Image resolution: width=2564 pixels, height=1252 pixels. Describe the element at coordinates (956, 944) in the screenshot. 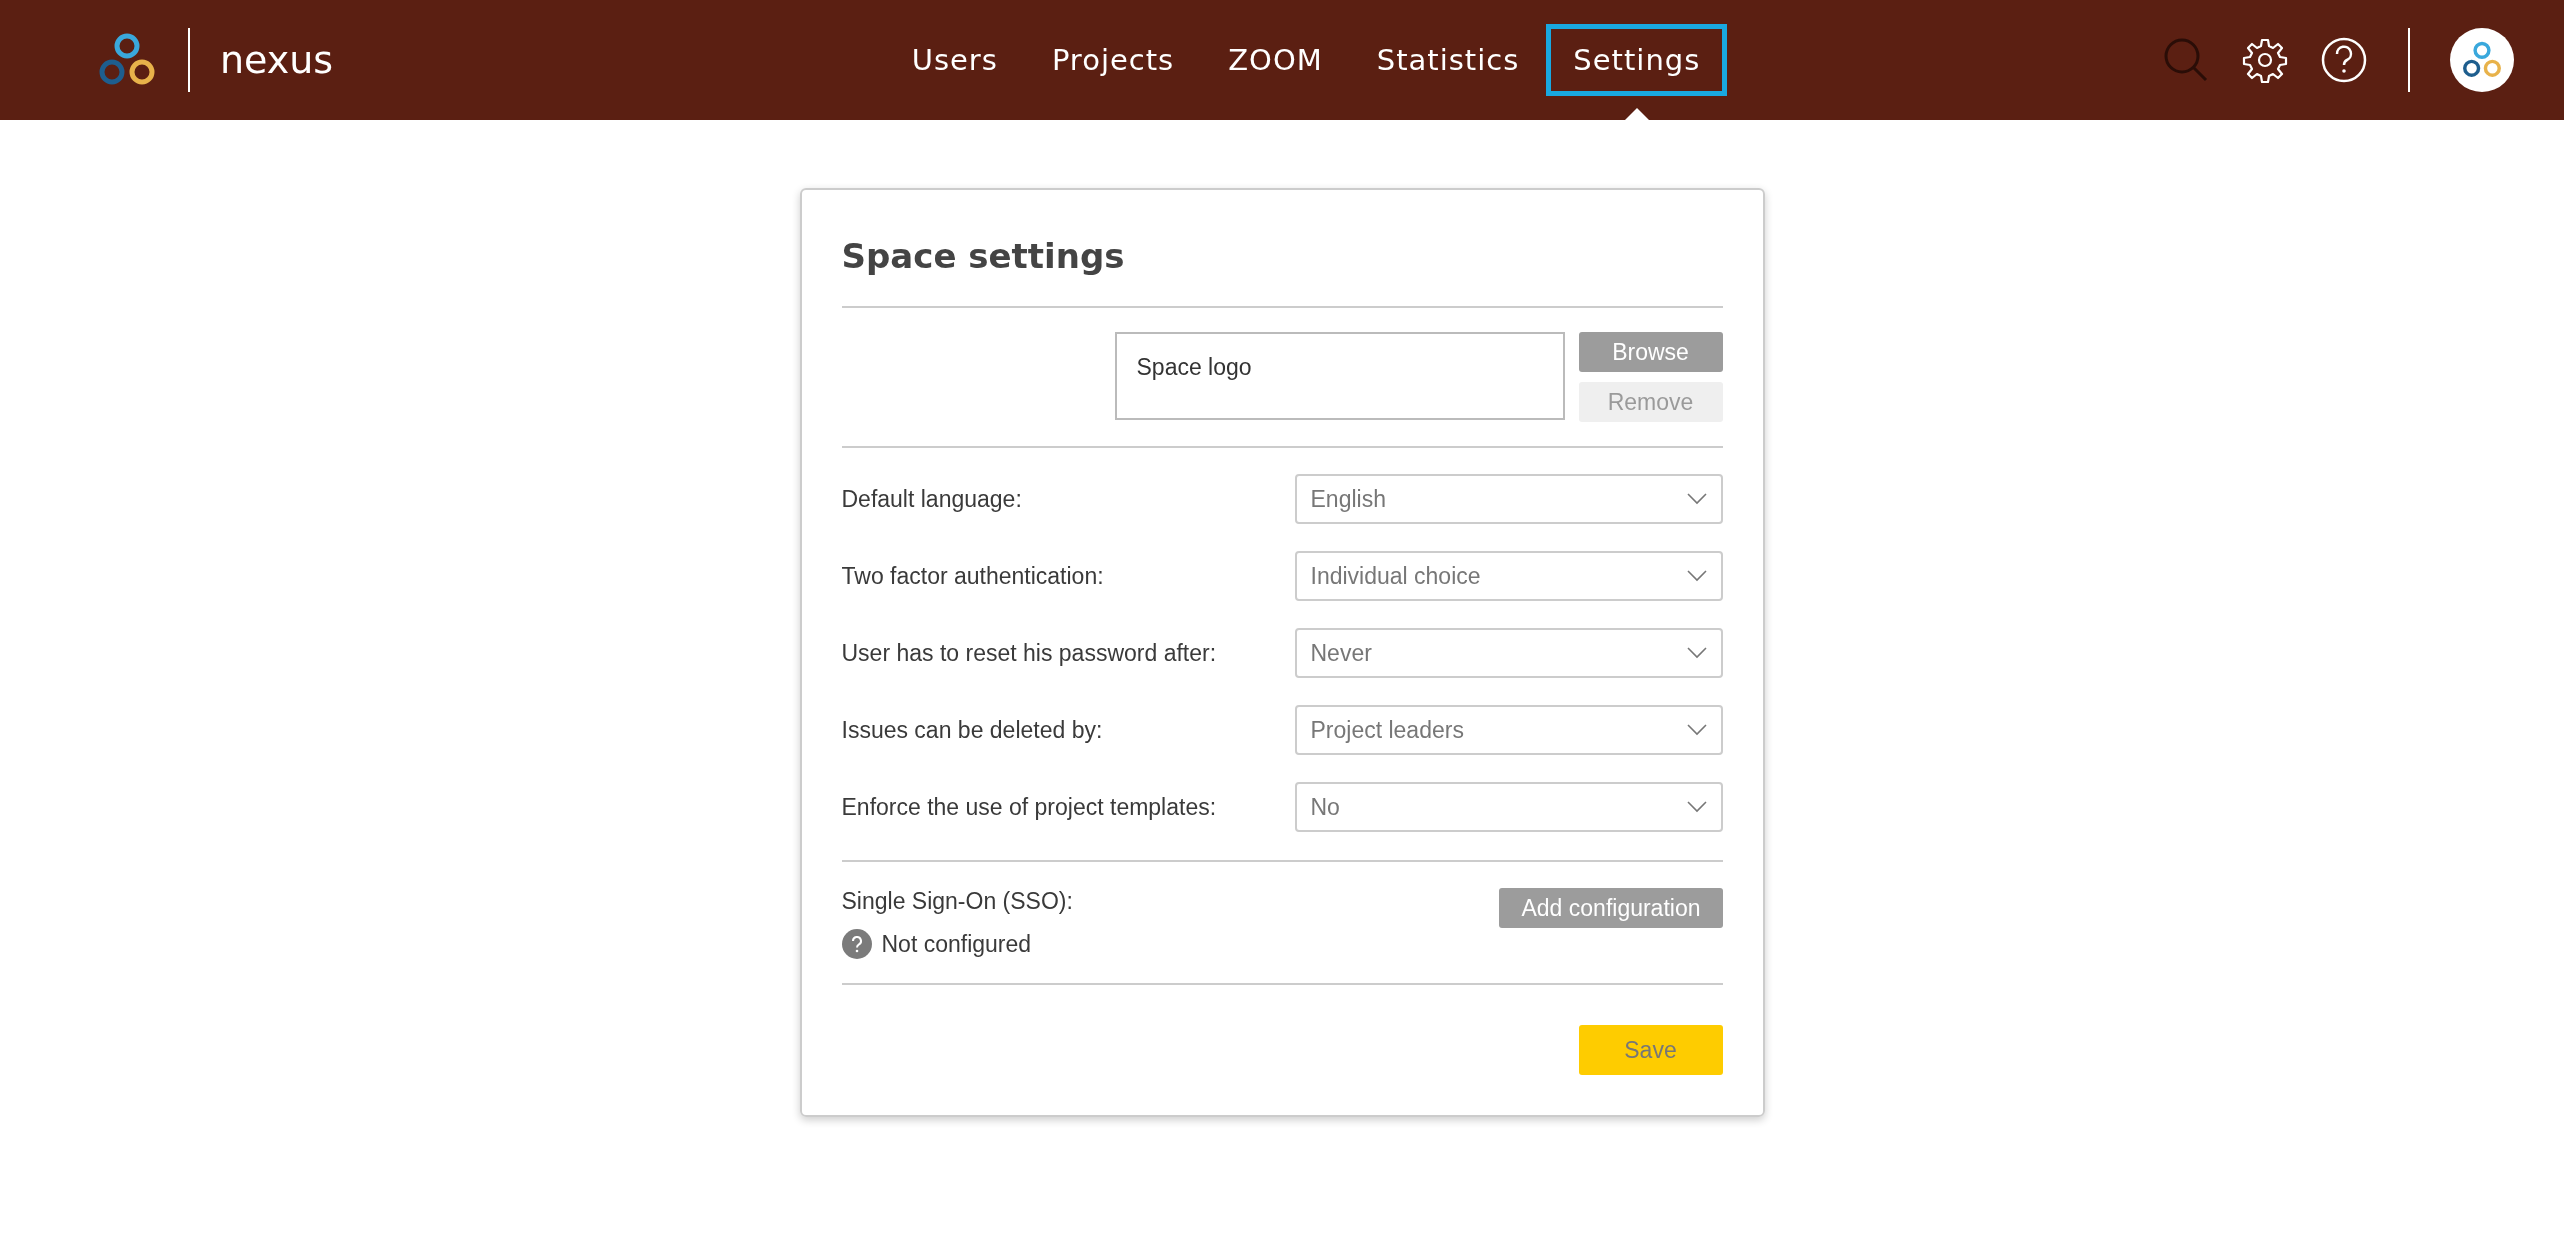

I see `sso-status: Not configured` at that location.